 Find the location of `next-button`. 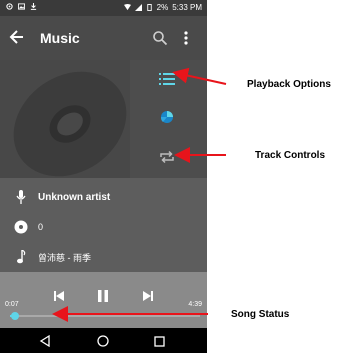

next-button is located at coordinates (148, 296).